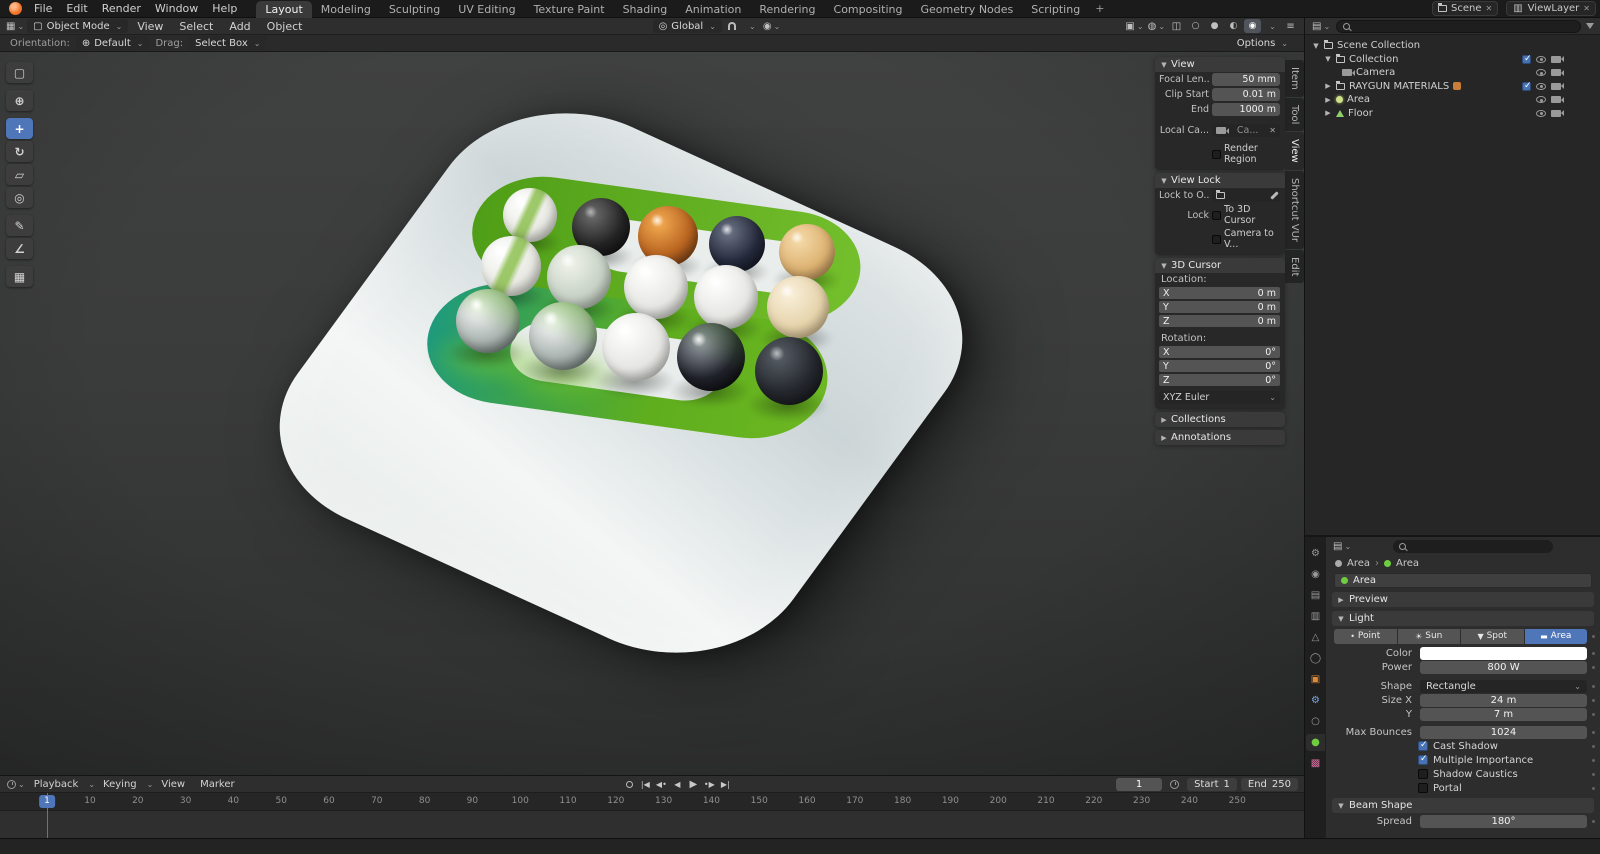 The image size is (1600, 854). What do you see at coordinates (1219, 366) in the screenshot?
I see `cursor-rotation-y-field: Y 0°` at bounding box center [1219, 366].